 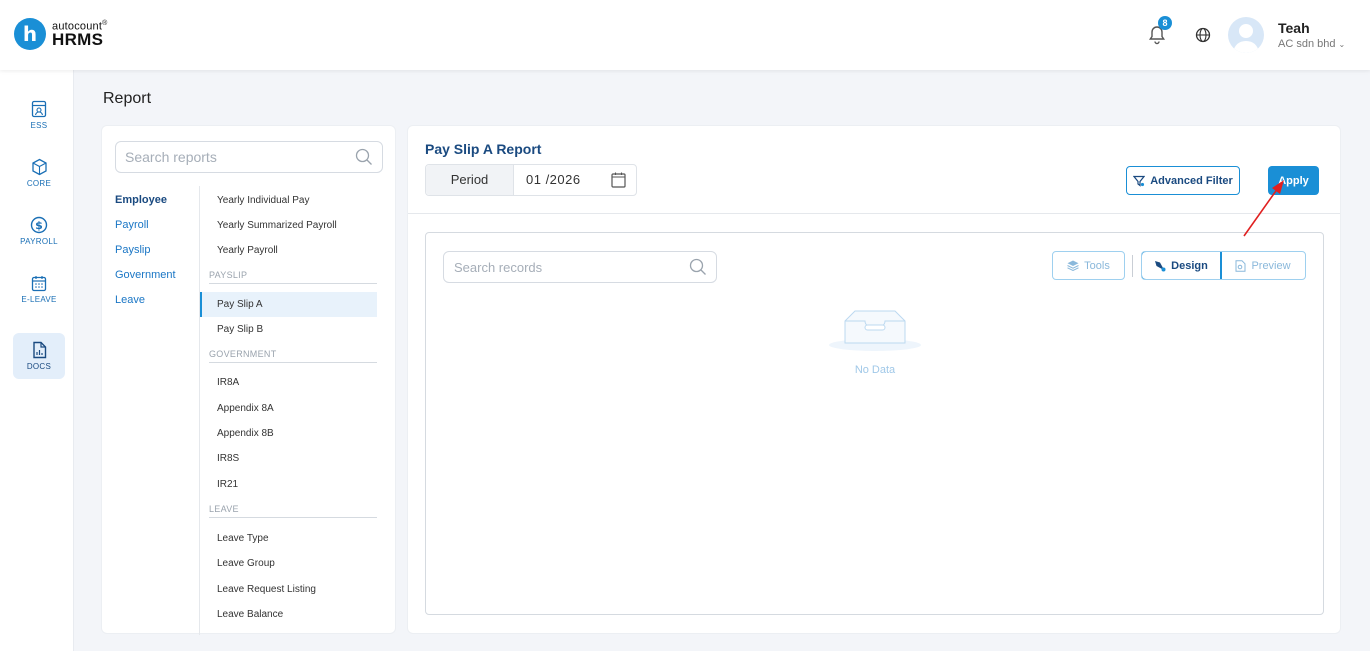 I want to click on section-header-leave: LEAVE, so click(x=293, y=511).